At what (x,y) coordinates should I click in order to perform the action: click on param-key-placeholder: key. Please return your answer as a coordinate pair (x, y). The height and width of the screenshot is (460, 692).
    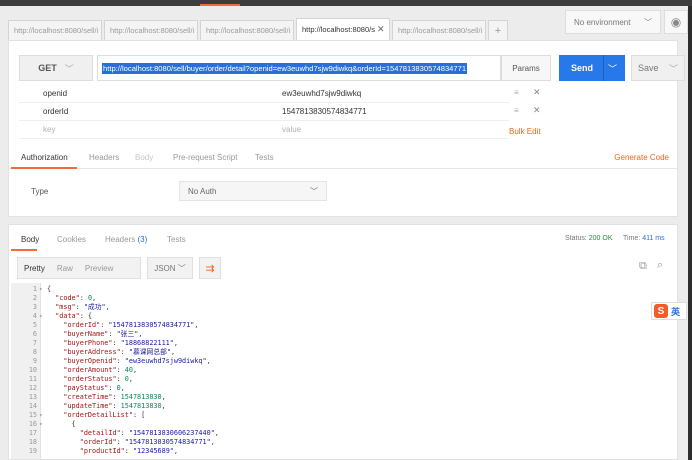
    Looking at the image, I should click on (49, 129).